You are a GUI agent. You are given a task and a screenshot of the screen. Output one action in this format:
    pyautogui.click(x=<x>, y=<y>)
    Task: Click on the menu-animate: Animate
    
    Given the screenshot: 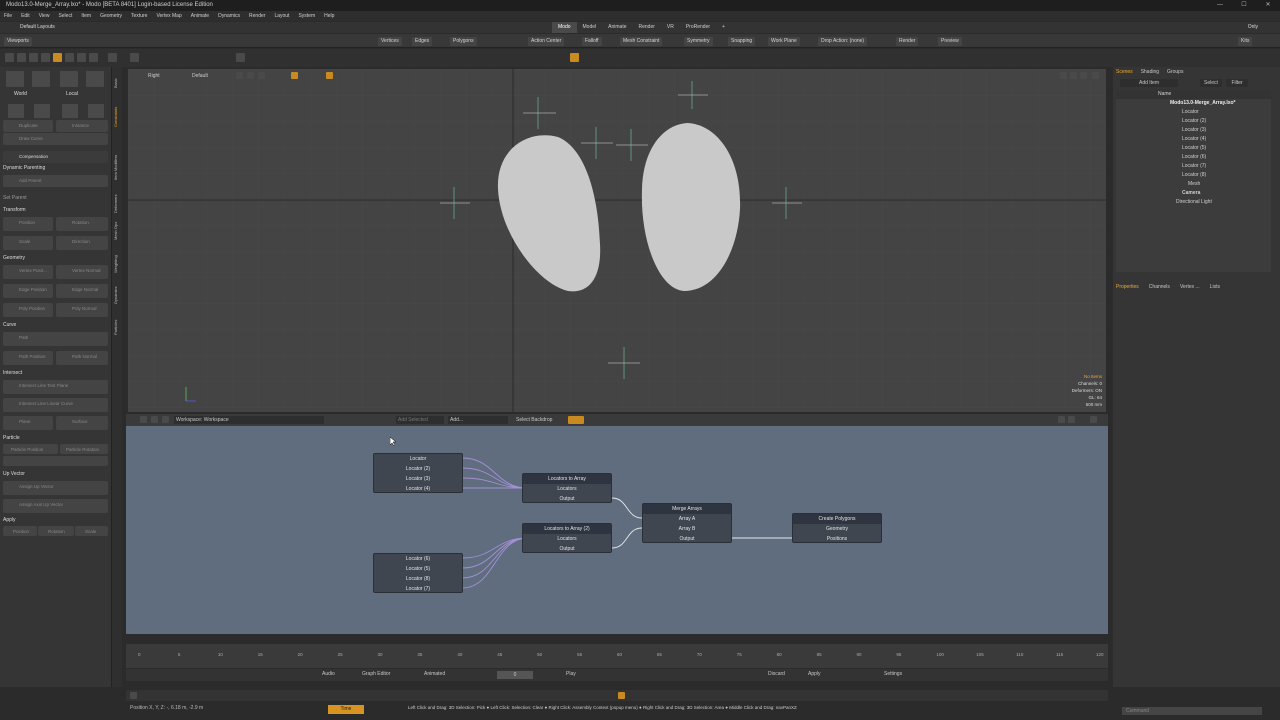 What is the action you would take?
    pyautogui.click(x=200, y=16)
    